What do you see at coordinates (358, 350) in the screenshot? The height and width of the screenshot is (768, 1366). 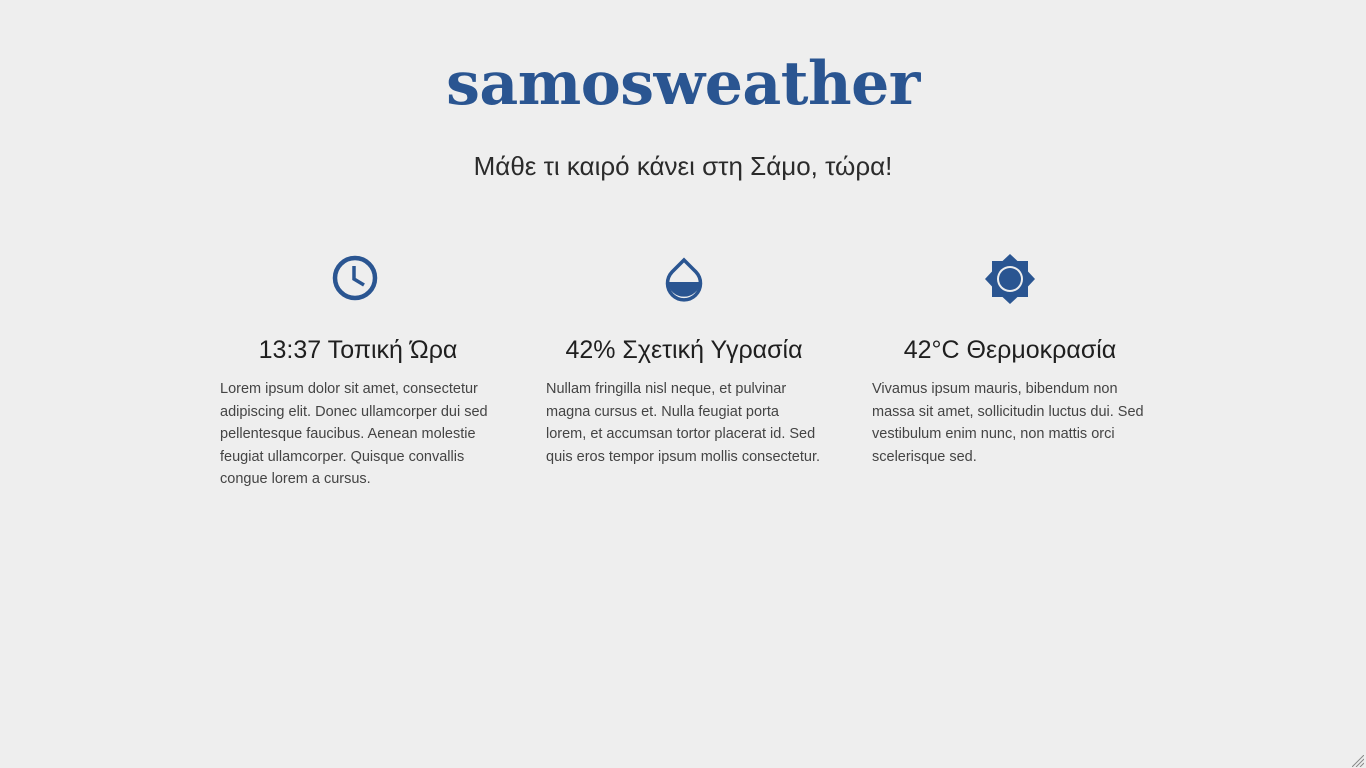 I see `feature-heading: 13:37 Τοπική Ώρα` at bounding box center [358, 350].